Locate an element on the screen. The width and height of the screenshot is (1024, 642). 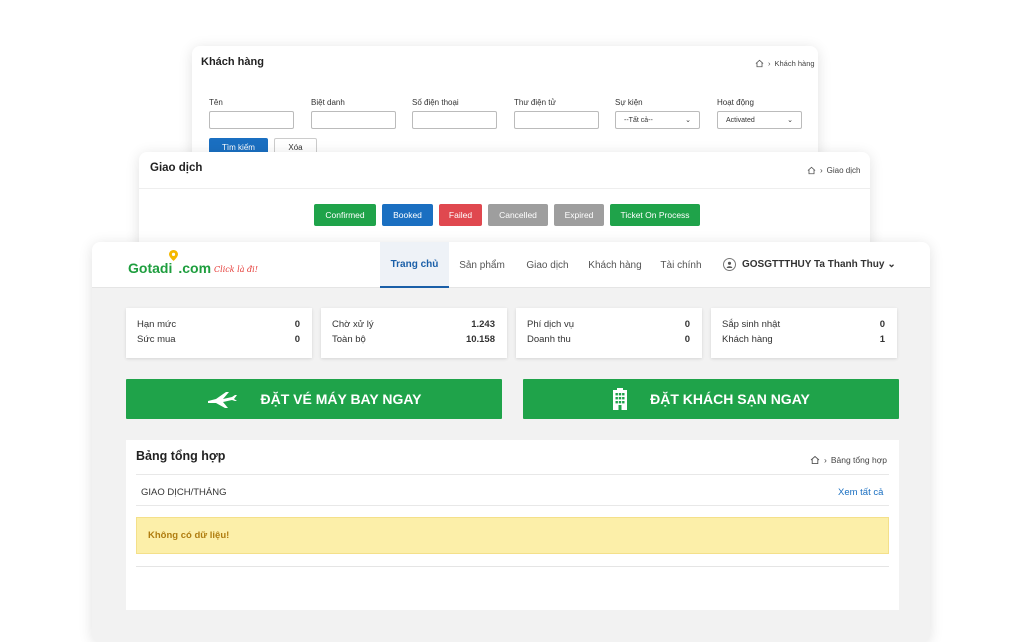
location-pin-icon is located at coordinates (174, 255).